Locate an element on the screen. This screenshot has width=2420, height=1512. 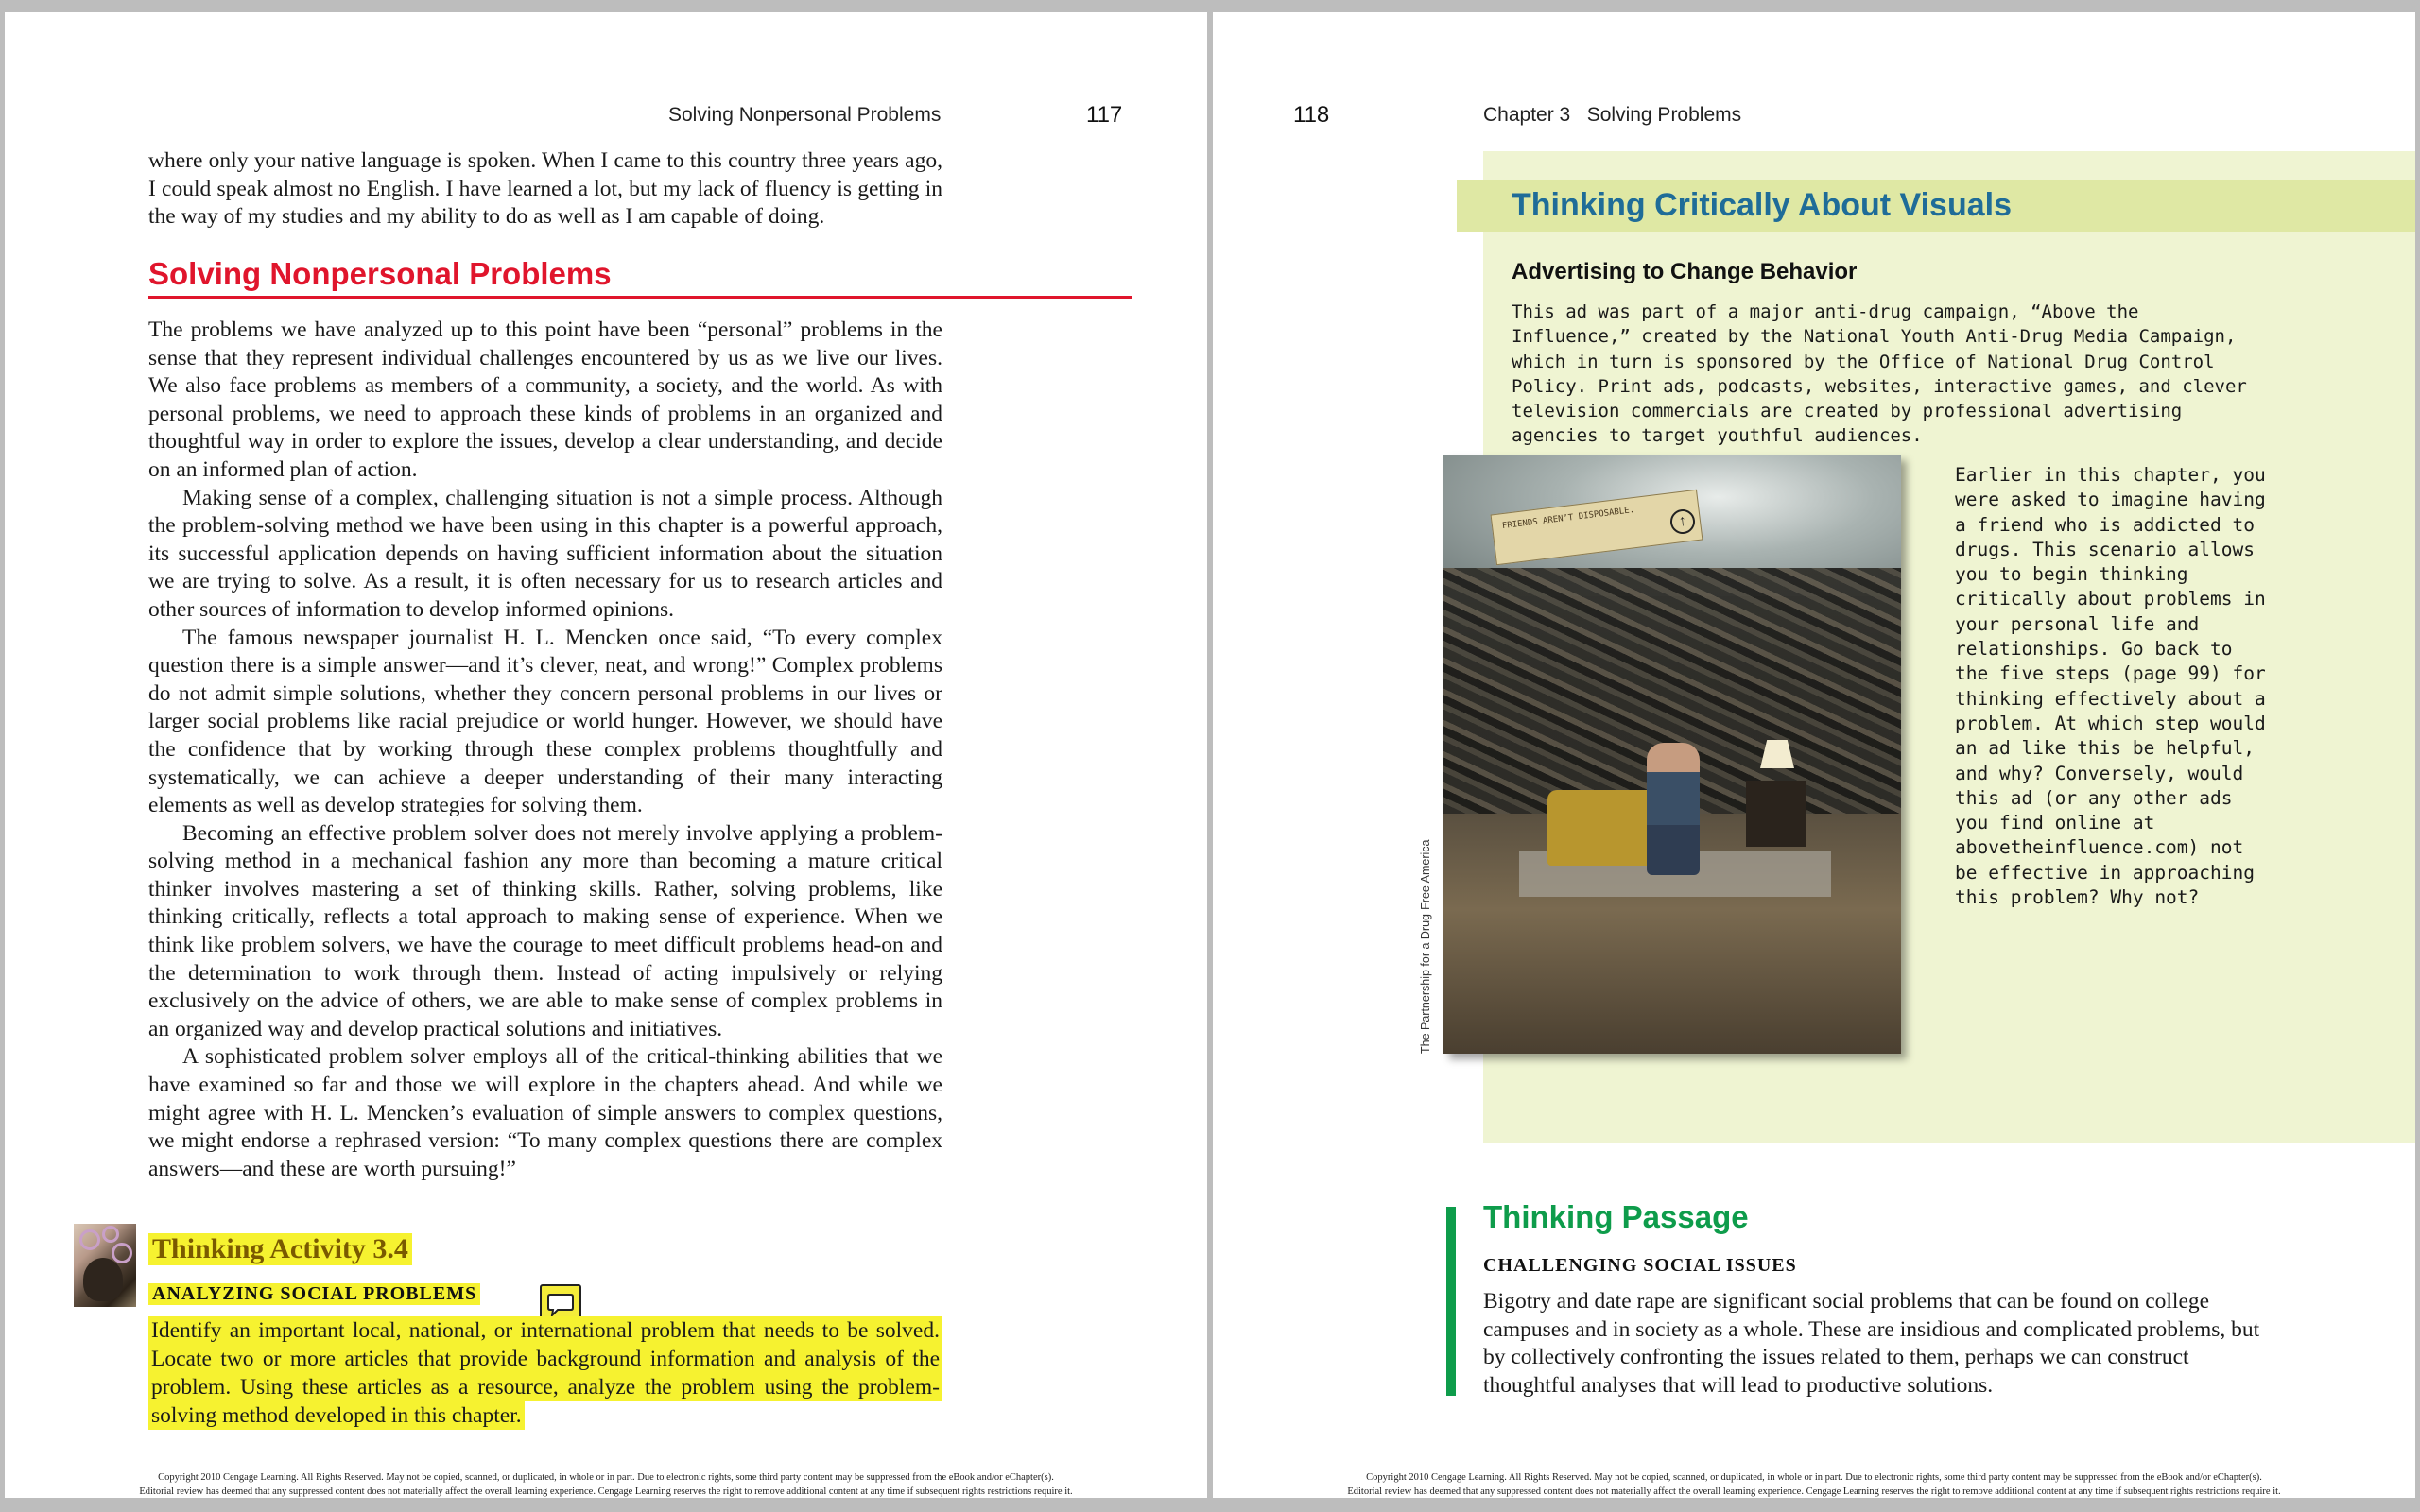
running-head: Chapter 3 Solving Problems is located at coordinates (1612, 115).